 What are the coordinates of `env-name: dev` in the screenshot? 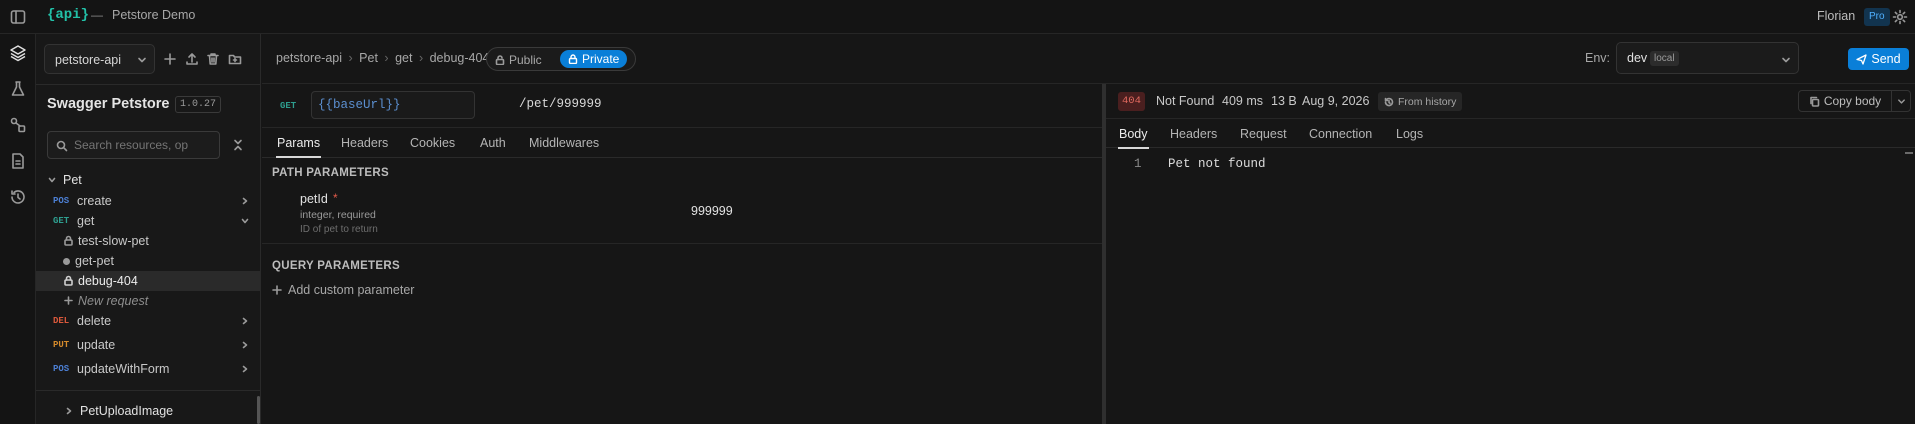 It's located at (1637, 58).